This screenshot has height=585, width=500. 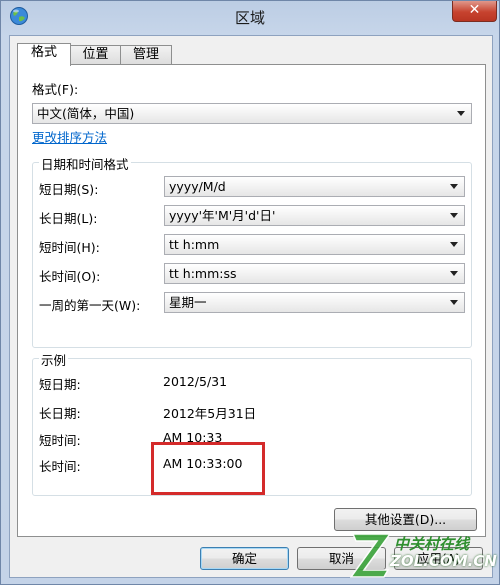 What do you see at coordinates (86, 113) in the screenshot?
I see `format-value: 中文(简体，中国)` at bounding box center [86, 113].